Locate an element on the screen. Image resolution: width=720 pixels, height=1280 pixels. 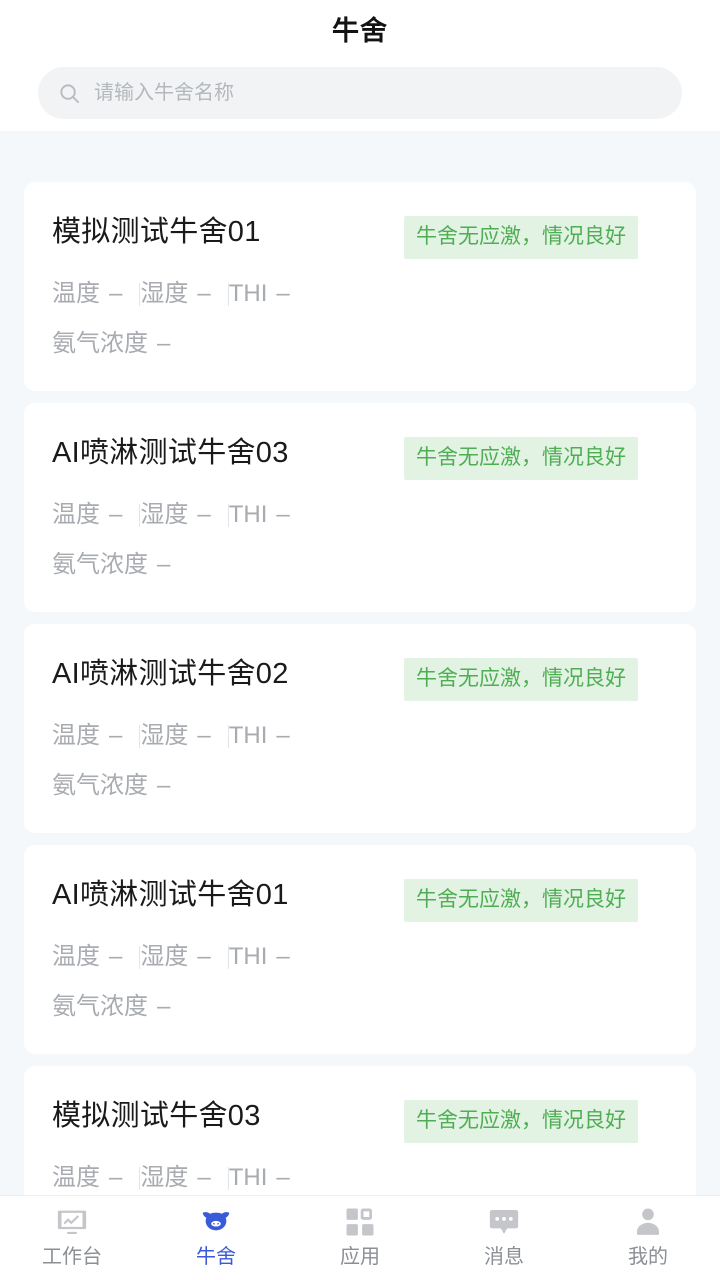
search-icon is located at coordinates (70, 93).